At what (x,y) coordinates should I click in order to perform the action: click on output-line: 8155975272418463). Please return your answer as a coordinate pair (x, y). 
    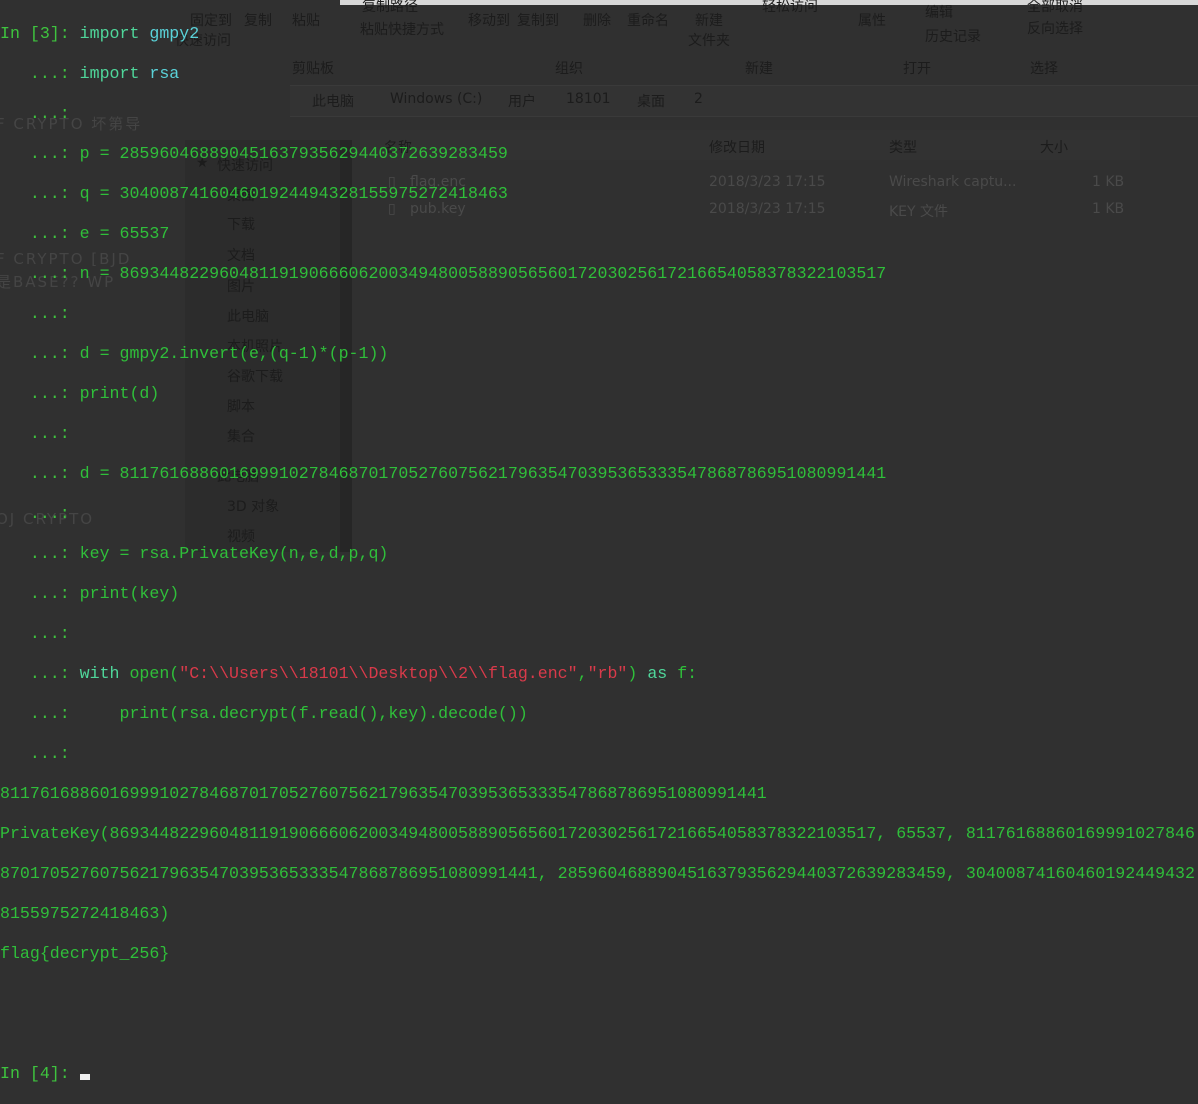
    Looking at the image, I should click on (85, 913).